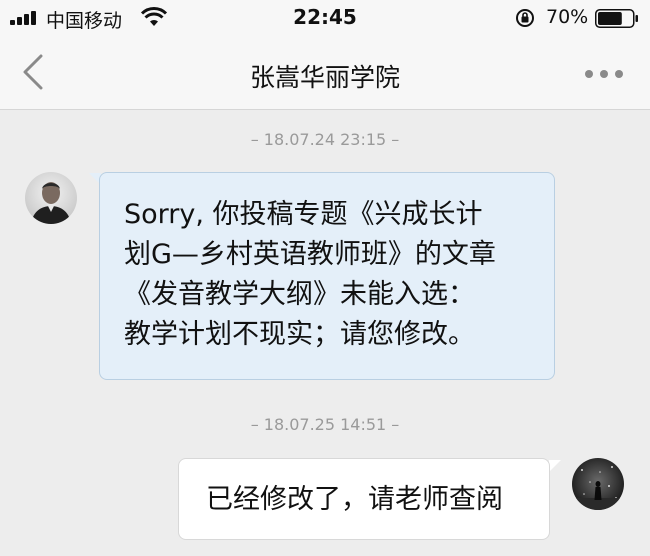 This screenshot has width=650, height=556. What do you see at coordinates (324, 77) in the screenshot?
I see `page-title: 张嵩华丽学院` at bounding box center [324, 77].